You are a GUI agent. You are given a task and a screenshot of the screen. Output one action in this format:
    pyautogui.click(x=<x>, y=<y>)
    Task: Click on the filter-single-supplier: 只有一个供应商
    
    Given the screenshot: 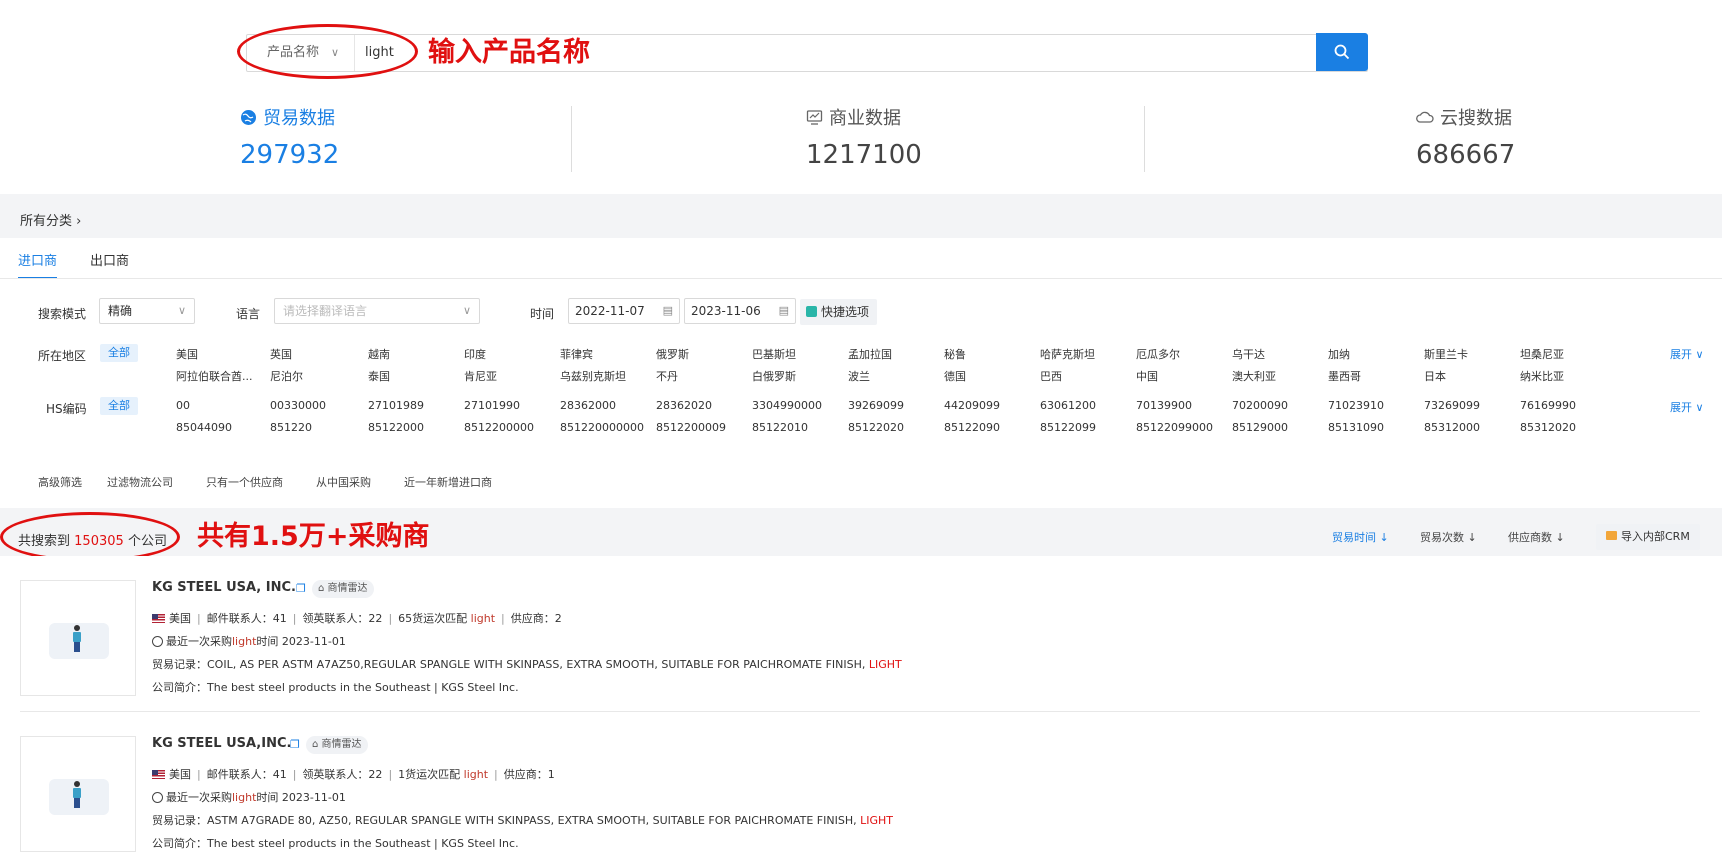 What is the action you would take?
    pyautogui.click(x=244, y=482)
    